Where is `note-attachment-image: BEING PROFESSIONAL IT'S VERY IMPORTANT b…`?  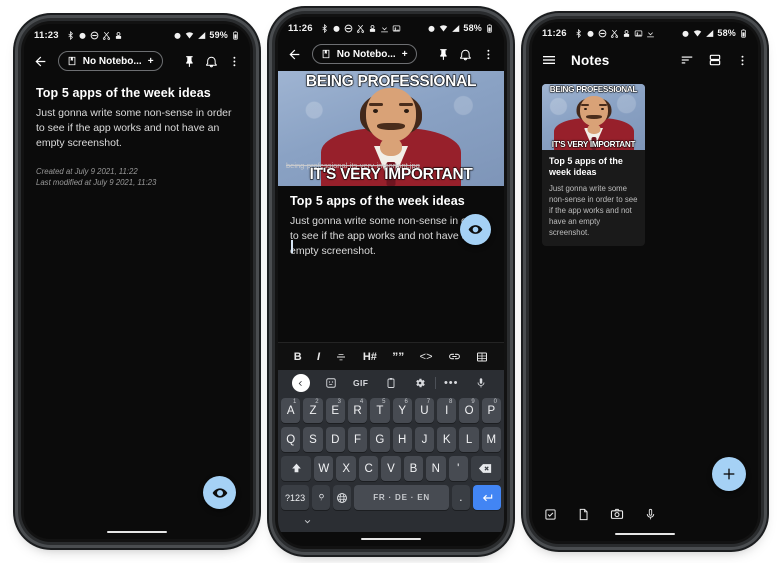
note-attachment-image: BEING PROFESSIONAL IT'S VERY IMPORTANT b… is located at coordinates (391, 128).